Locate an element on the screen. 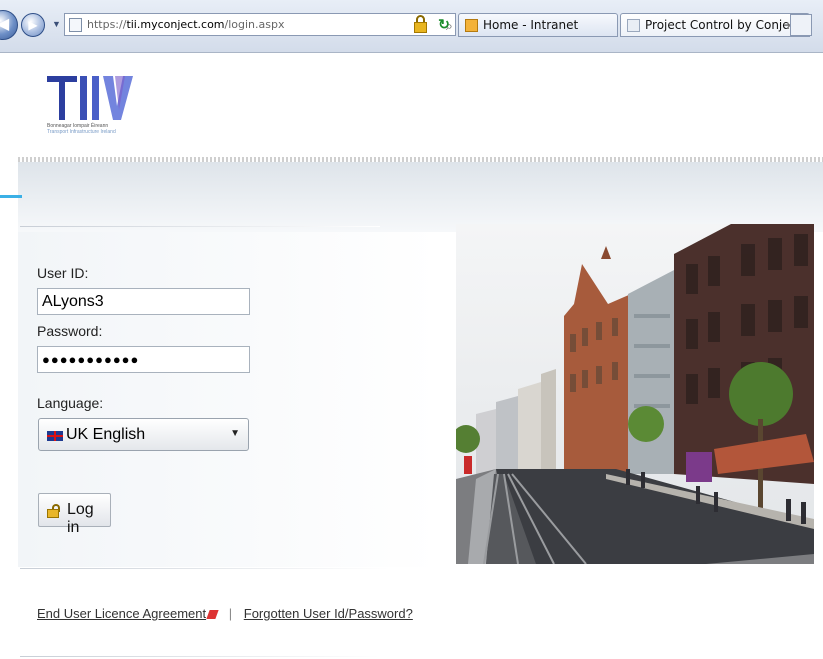 The image size is (823, 659). login-button: Log in is located at coordinates (74, 514).